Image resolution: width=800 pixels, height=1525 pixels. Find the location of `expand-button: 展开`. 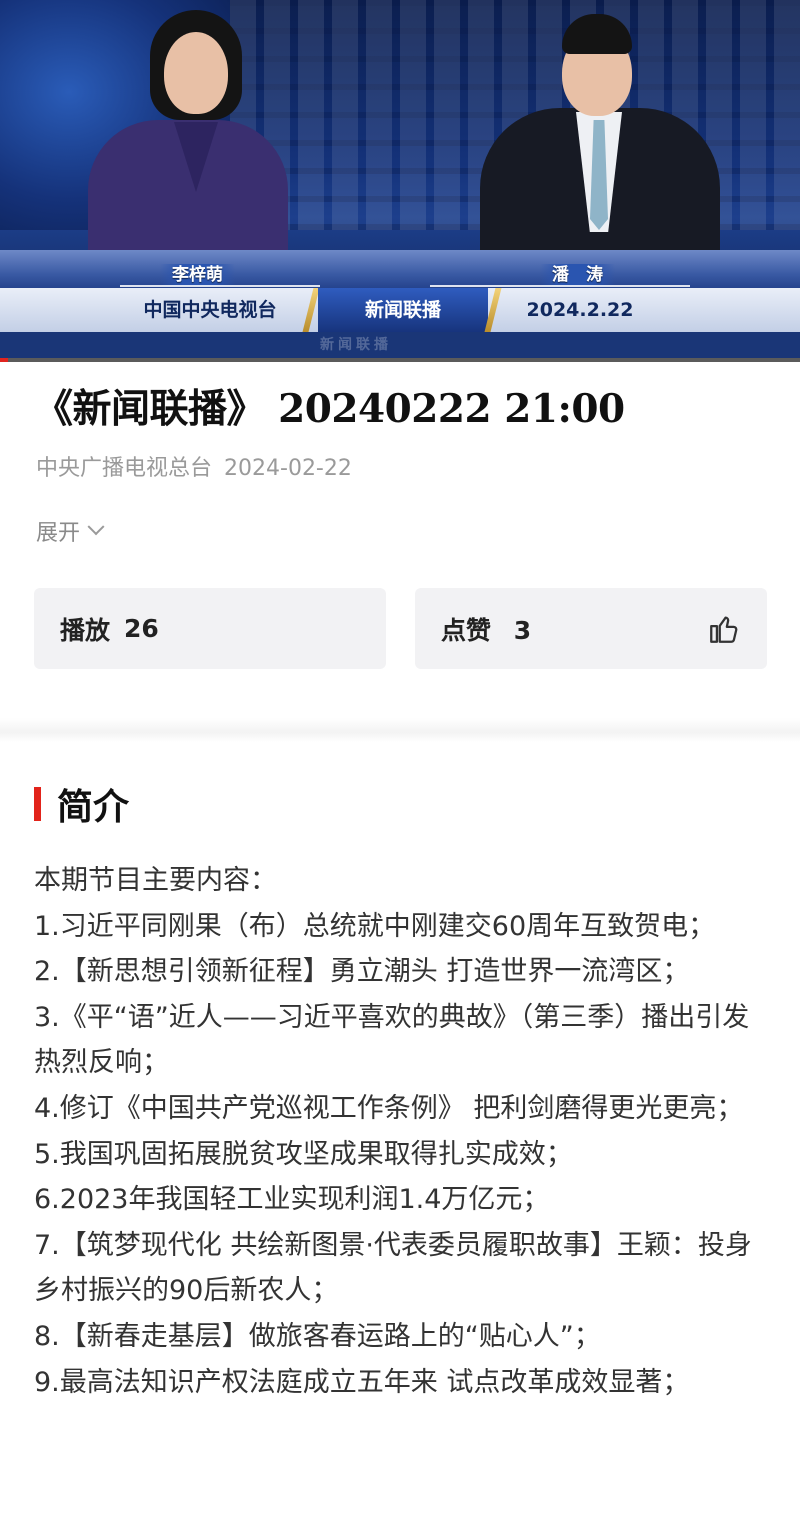

expand-button: 展开 is located at coordinates (70, 531).